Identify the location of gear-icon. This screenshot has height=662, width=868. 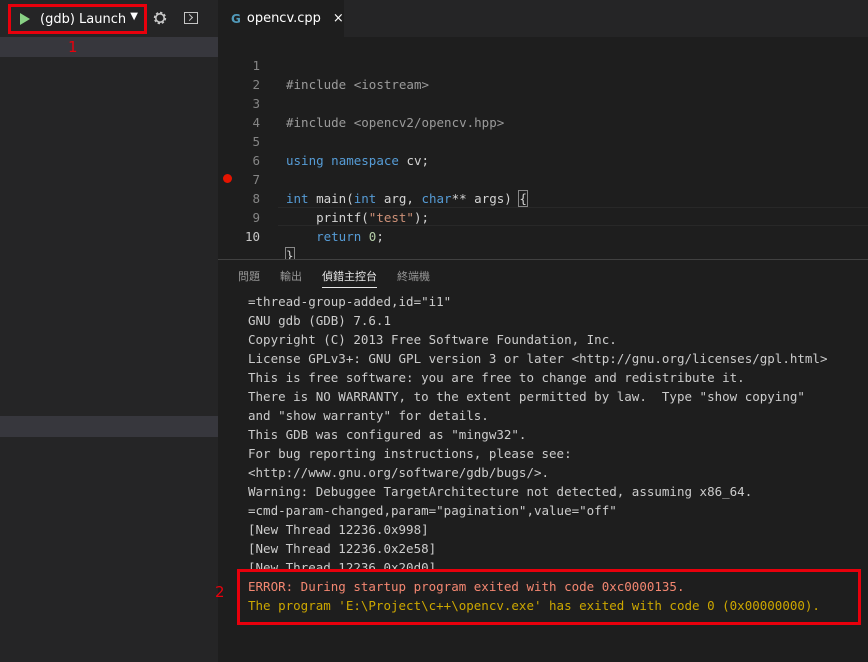
(160, 18).